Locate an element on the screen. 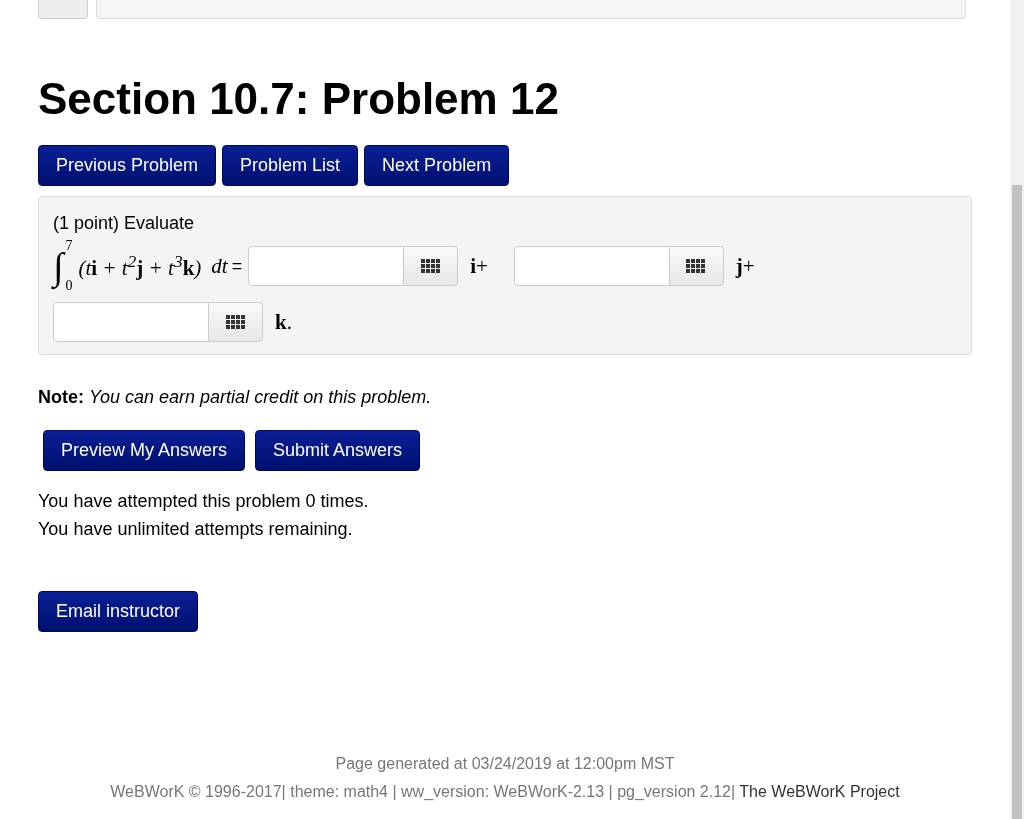 The image size is (1024, 819). scroll-thumb is located at coordinates (1017, 502).